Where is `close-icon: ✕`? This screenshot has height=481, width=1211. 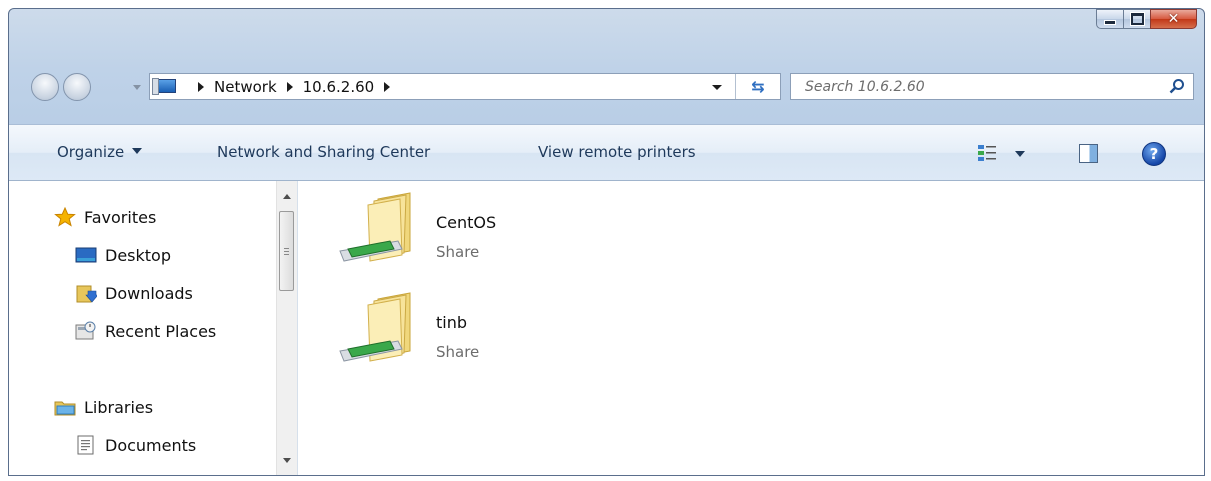
close-icon: ✕ is located at coordinates (1173, 19).